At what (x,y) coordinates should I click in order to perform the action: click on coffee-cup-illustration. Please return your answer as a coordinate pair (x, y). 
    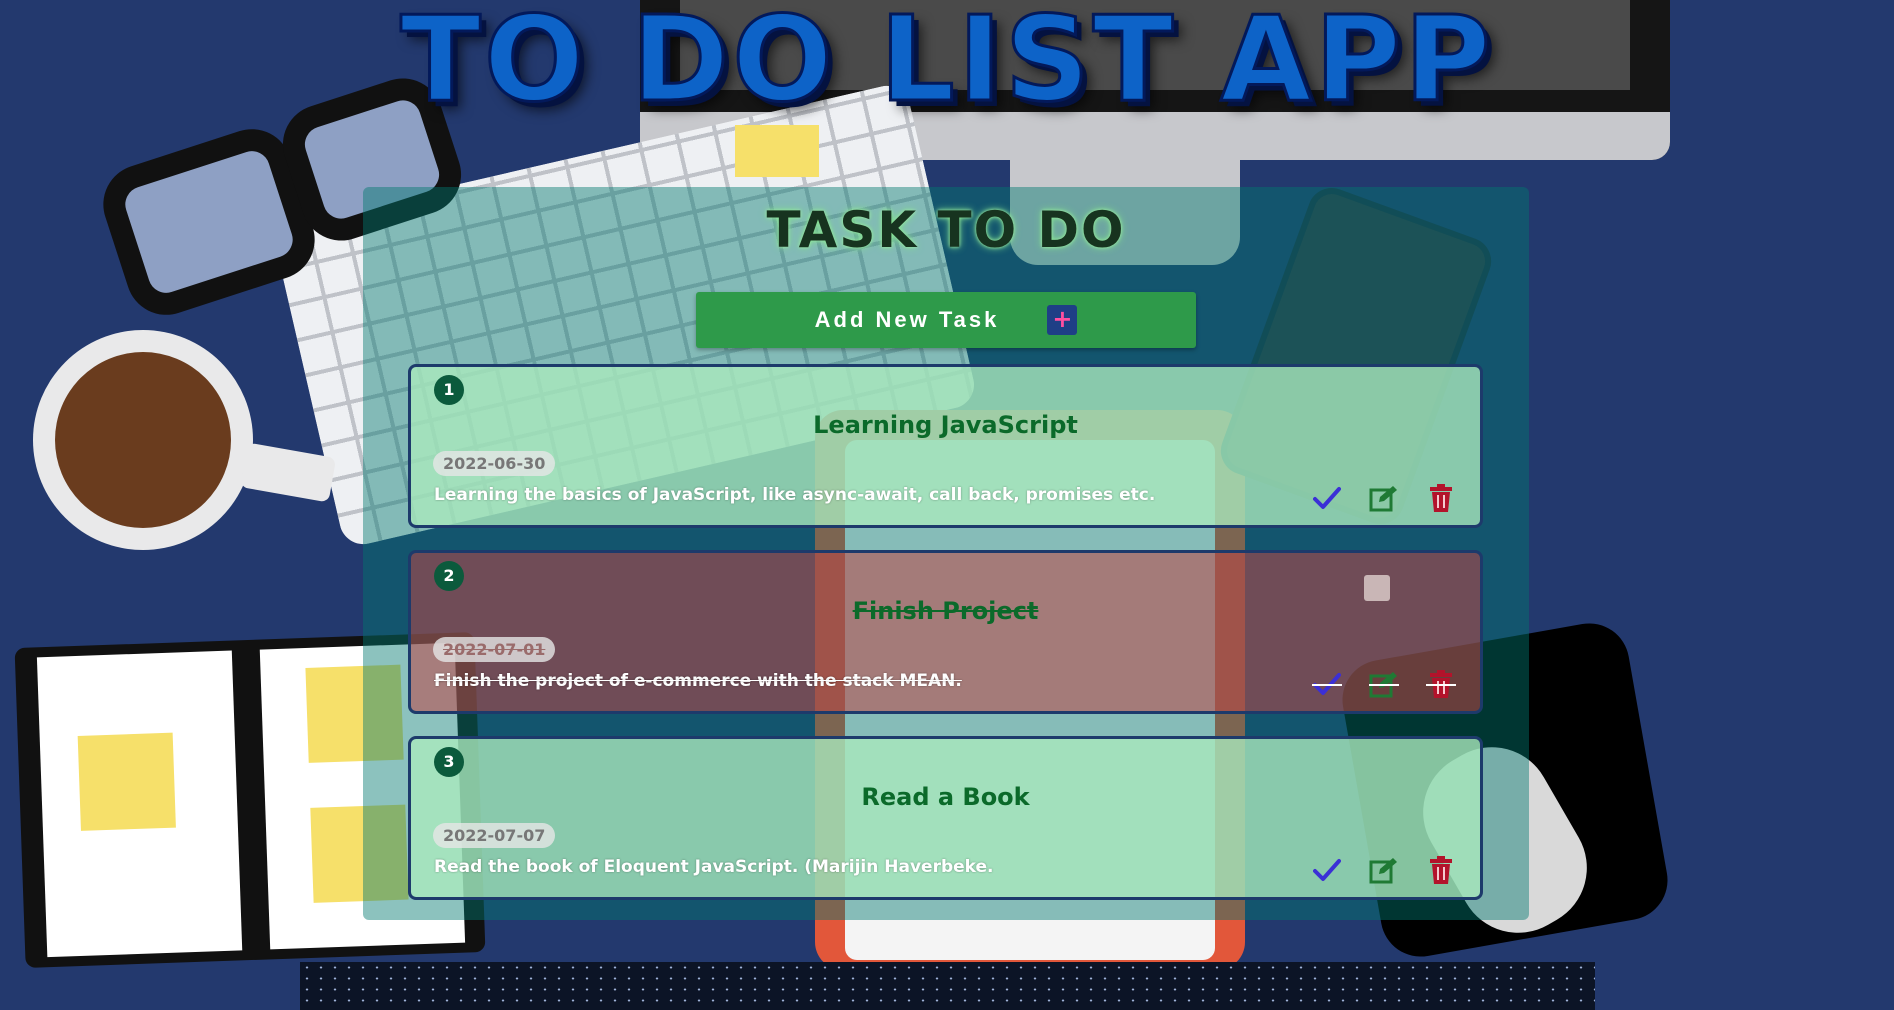
    Looking at the image, I should click on (185, 440).